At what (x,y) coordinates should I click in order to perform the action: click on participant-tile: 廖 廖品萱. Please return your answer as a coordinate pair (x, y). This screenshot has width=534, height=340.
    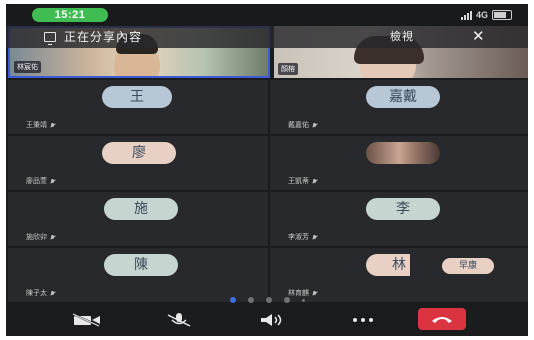
    Looking at the image, I should click on (138, 163).